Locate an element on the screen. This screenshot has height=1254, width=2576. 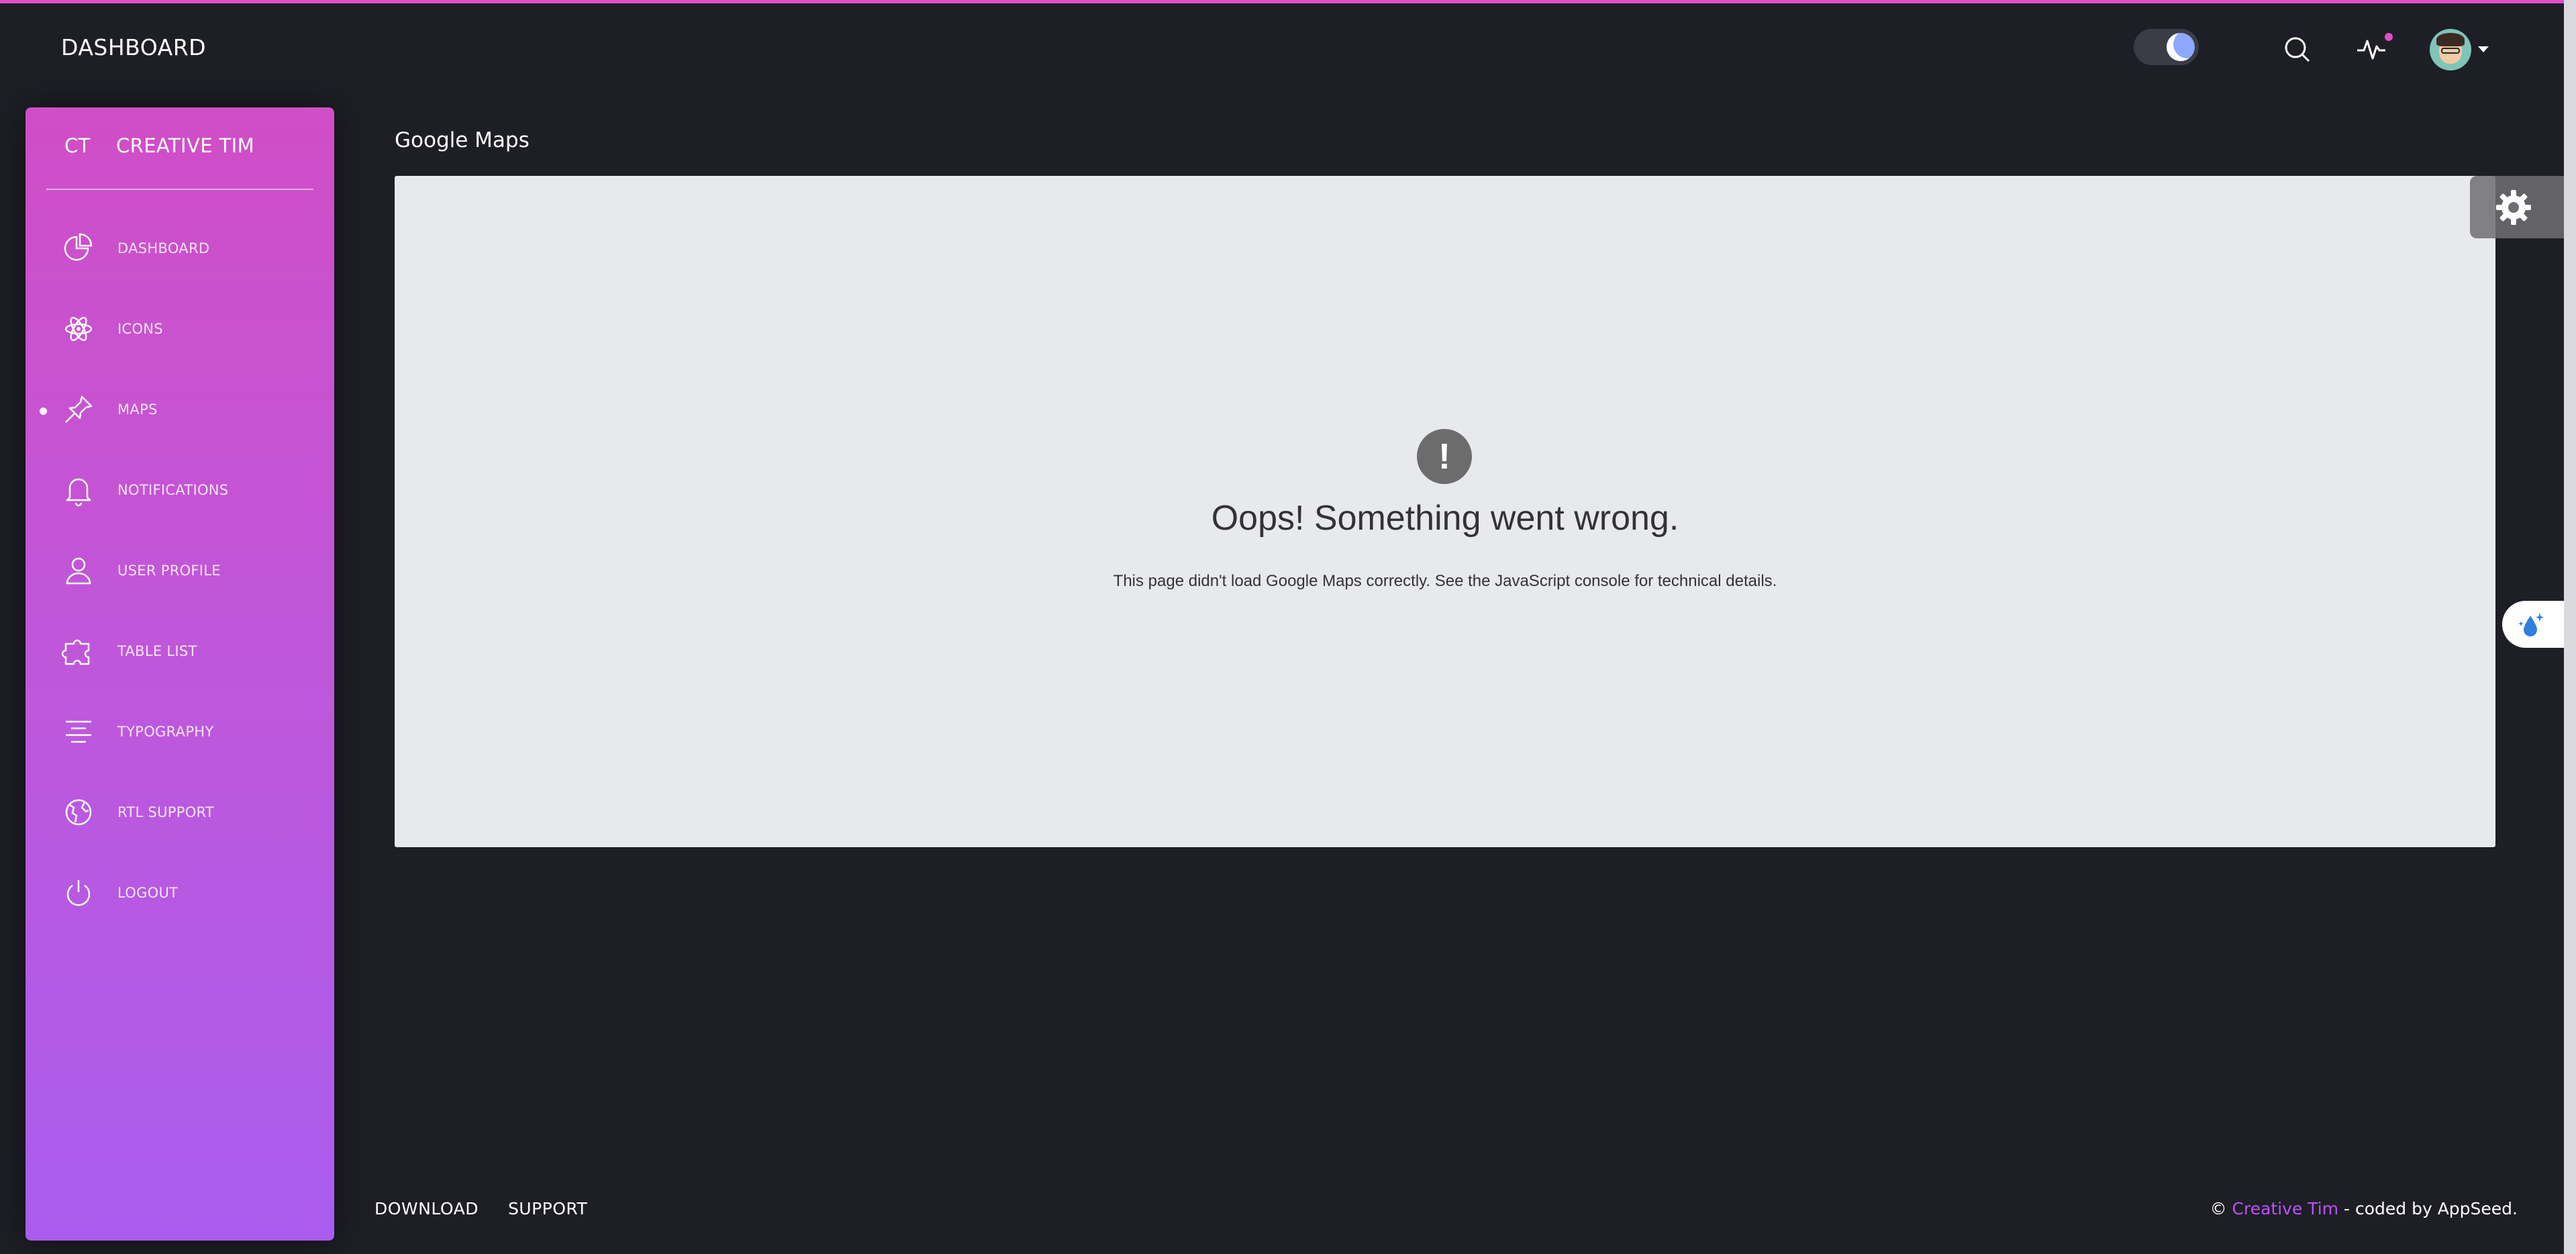
footer-link-download: DOWNLOAD is located at coordinates (427, 1208).